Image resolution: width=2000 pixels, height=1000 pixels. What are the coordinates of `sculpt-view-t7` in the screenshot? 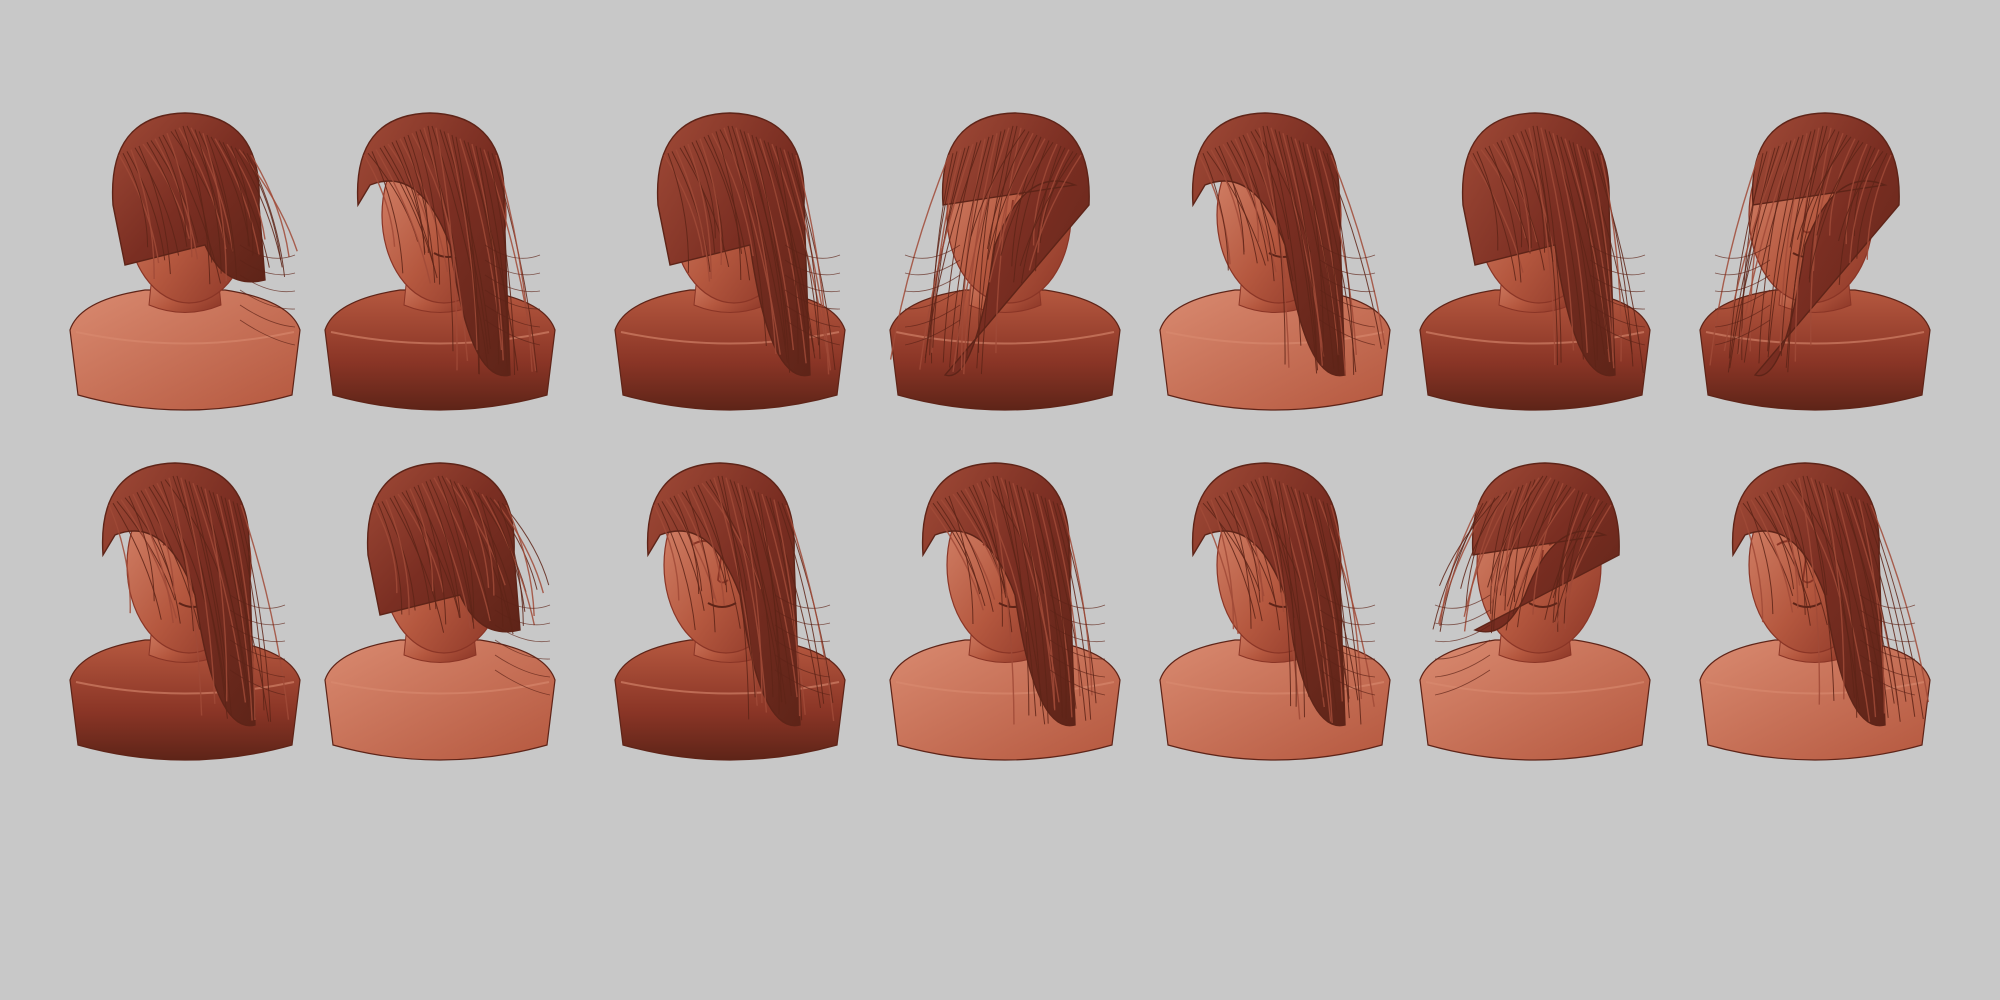 It's located at (1815, 261).